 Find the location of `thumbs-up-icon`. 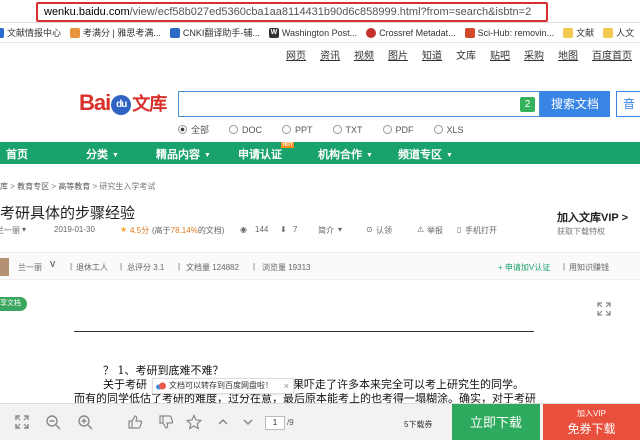

thumbs-up-icon is located at coordinates (135, 422).